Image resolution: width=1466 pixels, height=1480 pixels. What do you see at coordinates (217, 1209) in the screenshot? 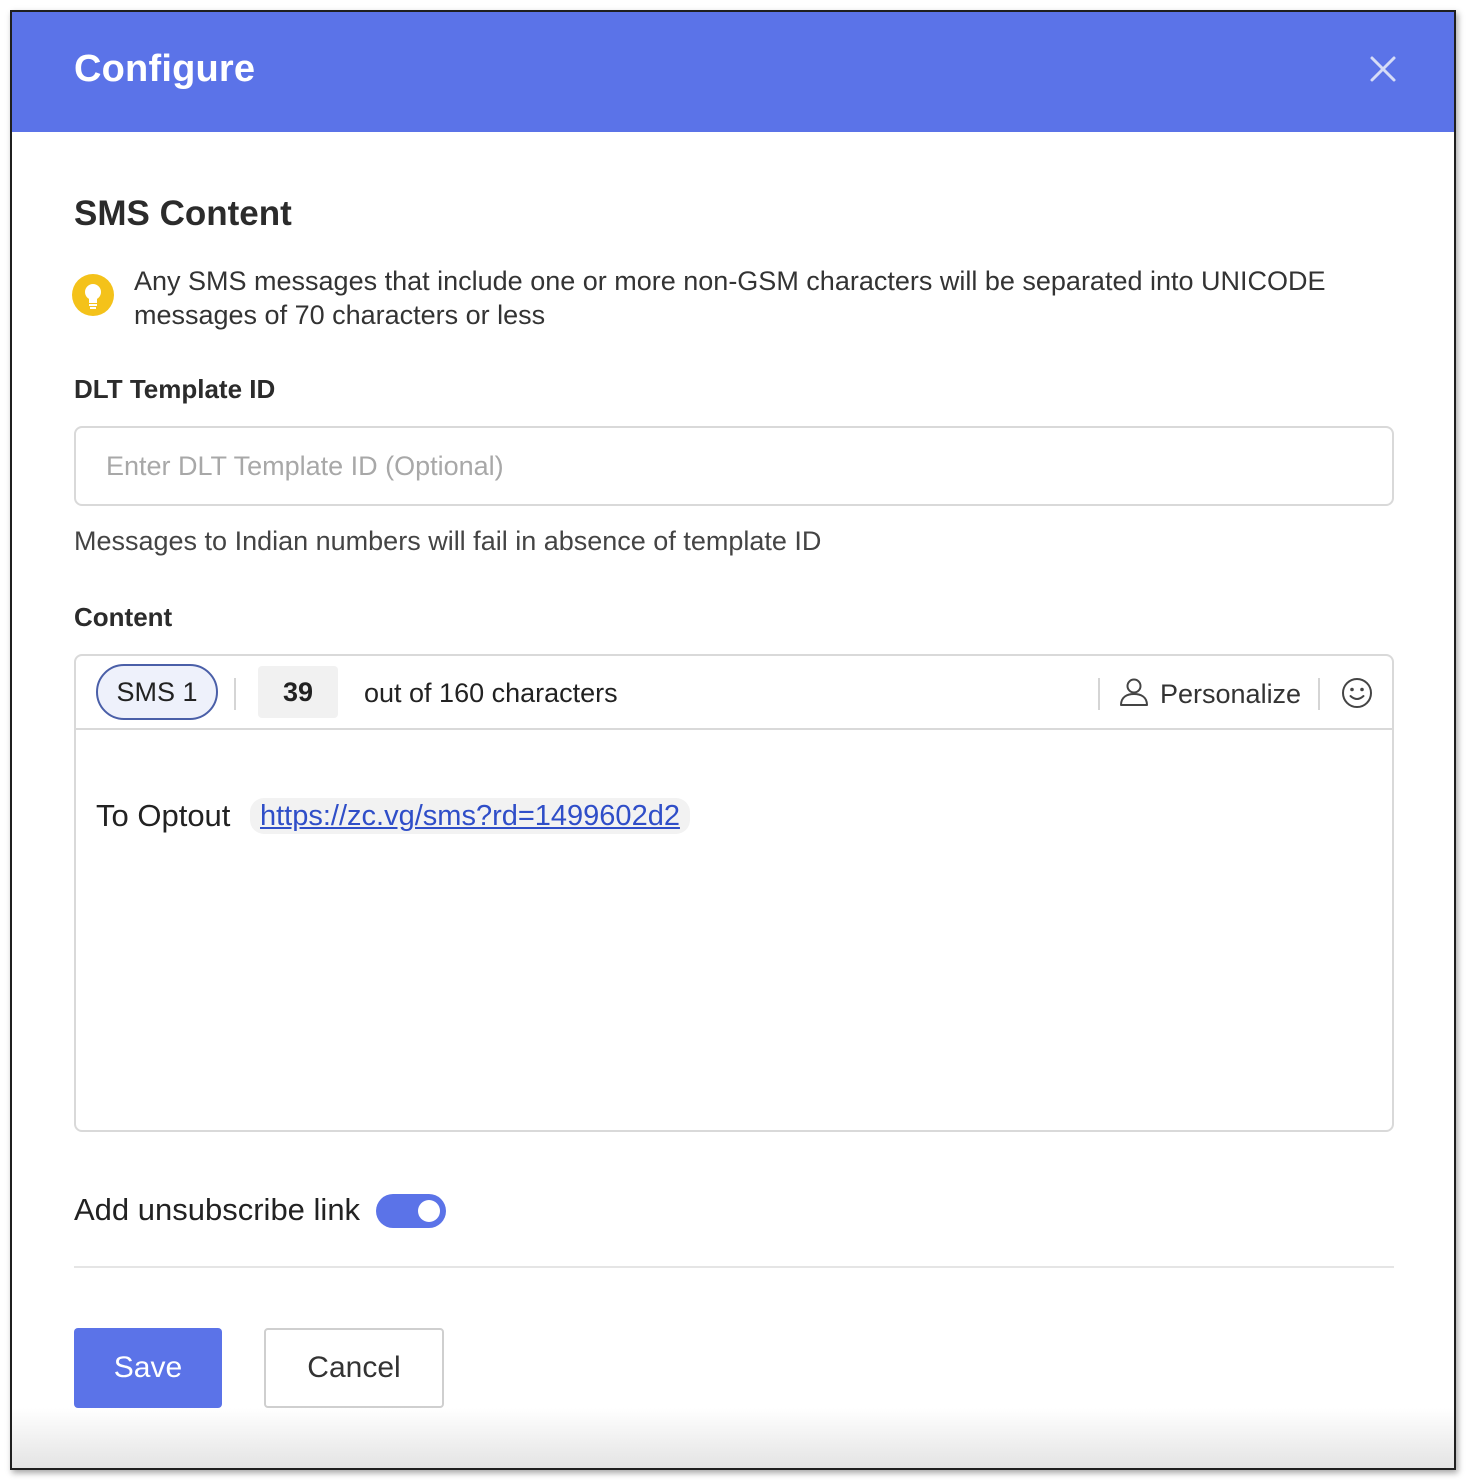
I see `unsubscribe-label: Add unsubscribe link` at bounding box center [217, 1209].